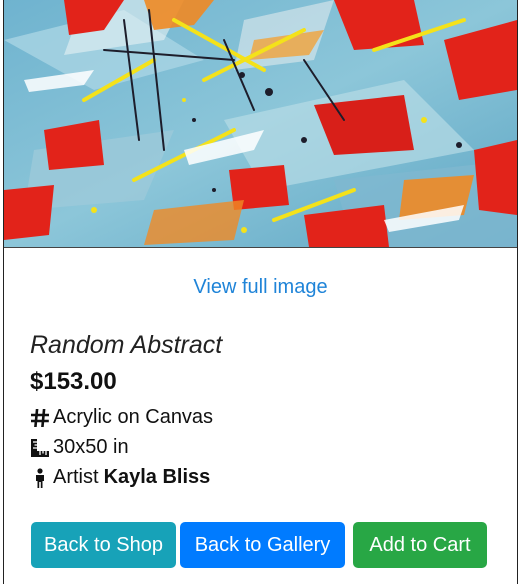 This screenshot has width=519, height=584. Describe the element at coordinates (126, 345) in the screenshot. I see `product-title: Random Abstract` at that location.